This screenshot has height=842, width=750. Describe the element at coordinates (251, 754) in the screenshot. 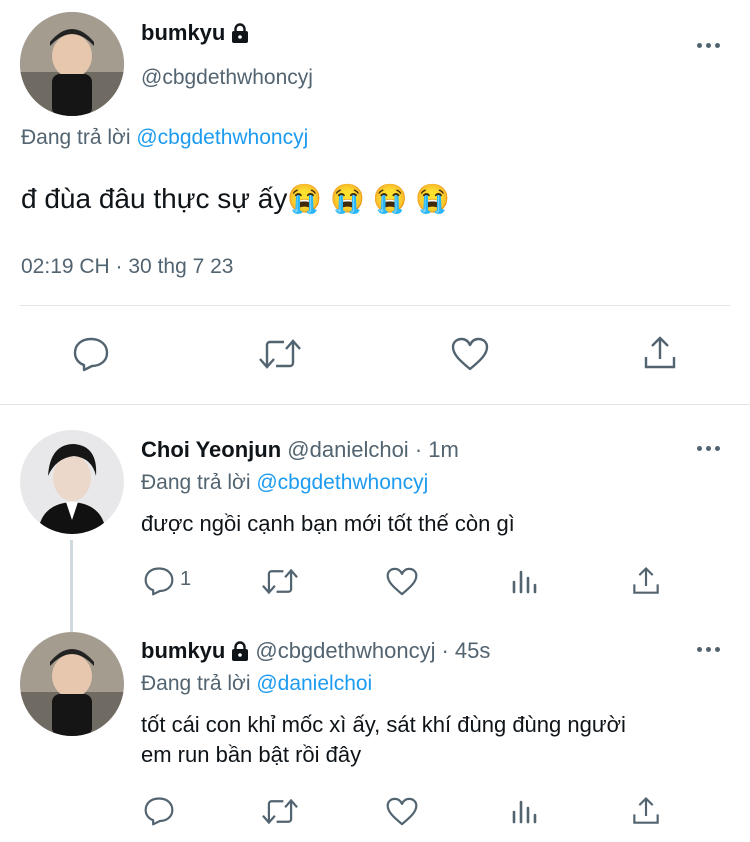

I see `tweet-text-line-2: em run bần bật rồi đây` at that location.